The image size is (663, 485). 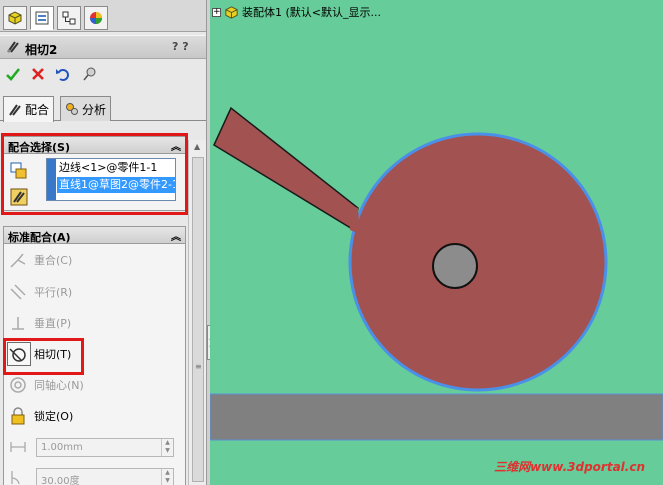 I want to click on angle-icon-slot, so click(x=21, y=475).